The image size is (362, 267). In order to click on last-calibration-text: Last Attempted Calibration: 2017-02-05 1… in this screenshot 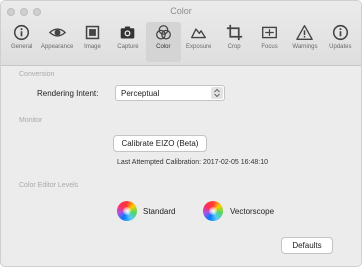, I will do `click(192, 162)`.